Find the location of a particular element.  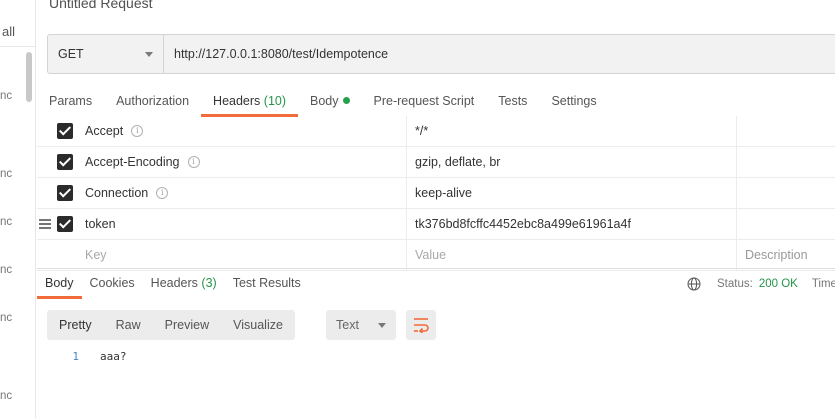

header-key-cell: Accept i is located at coordinates (114, 131).